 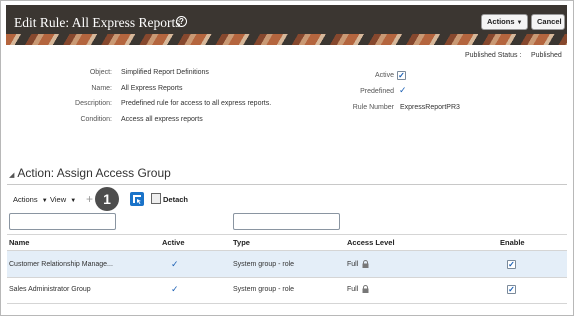 I want to click on active-checkbox: ✓, so click(x=401, y=75).